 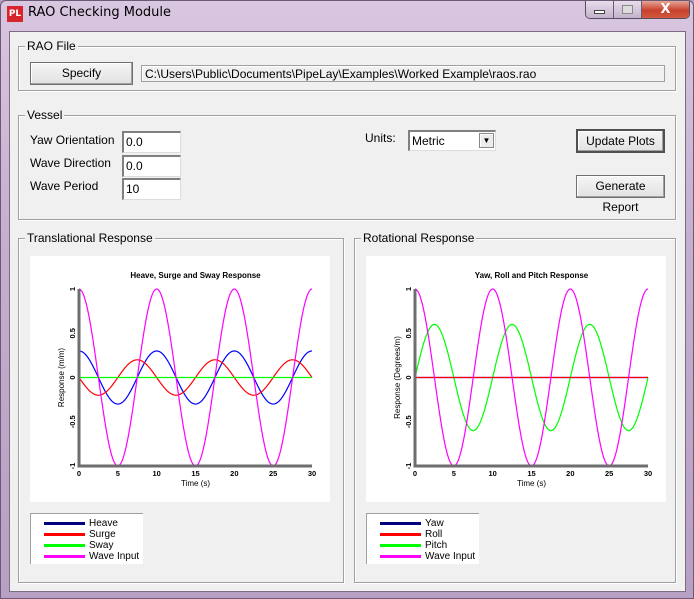 What do you see at coordinates (15, 14) in the screenshot?
I see `app-icon: PL` at bounding box center [15, 14].